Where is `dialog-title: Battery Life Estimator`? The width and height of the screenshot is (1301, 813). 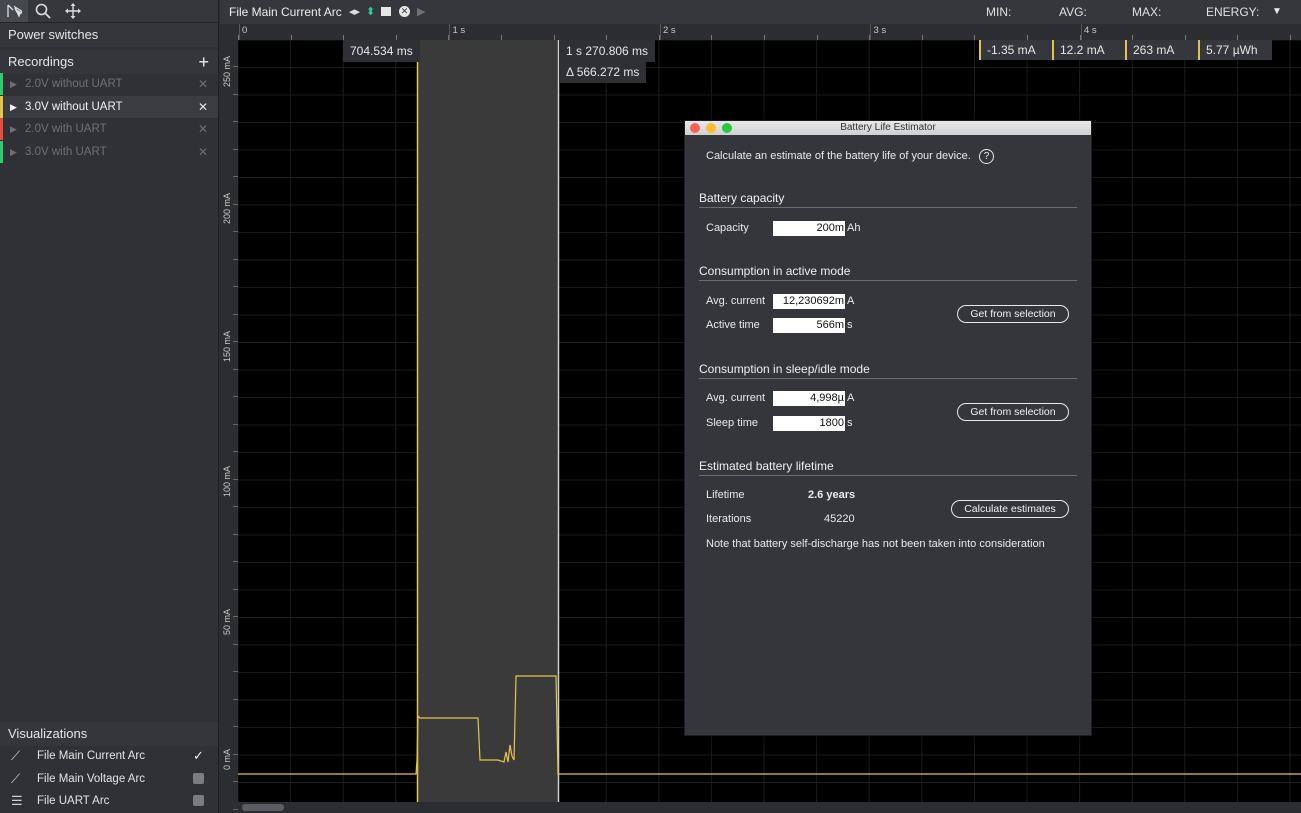
dialog-title: Battery Life Estimator is located at coordinates (888, 127).